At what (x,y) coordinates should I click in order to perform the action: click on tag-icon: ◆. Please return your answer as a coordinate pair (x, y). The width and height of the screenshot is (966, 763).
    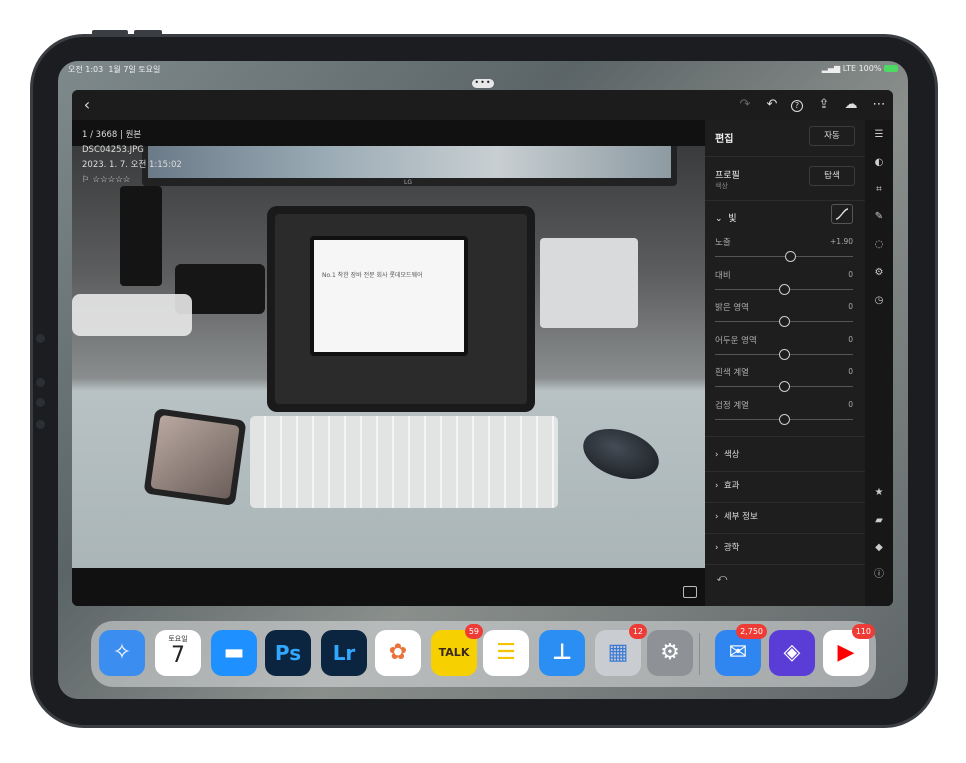
    Looking at the image, I should click on (879, 548).